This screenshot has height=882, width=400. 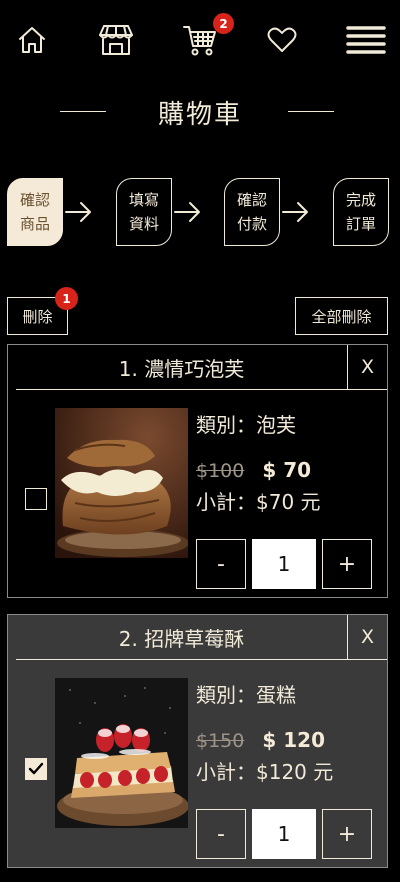 I want to click on item-info: 類別：蛋糕 $150 $ 120 小計：$120 元, so click(x=264, y=732).